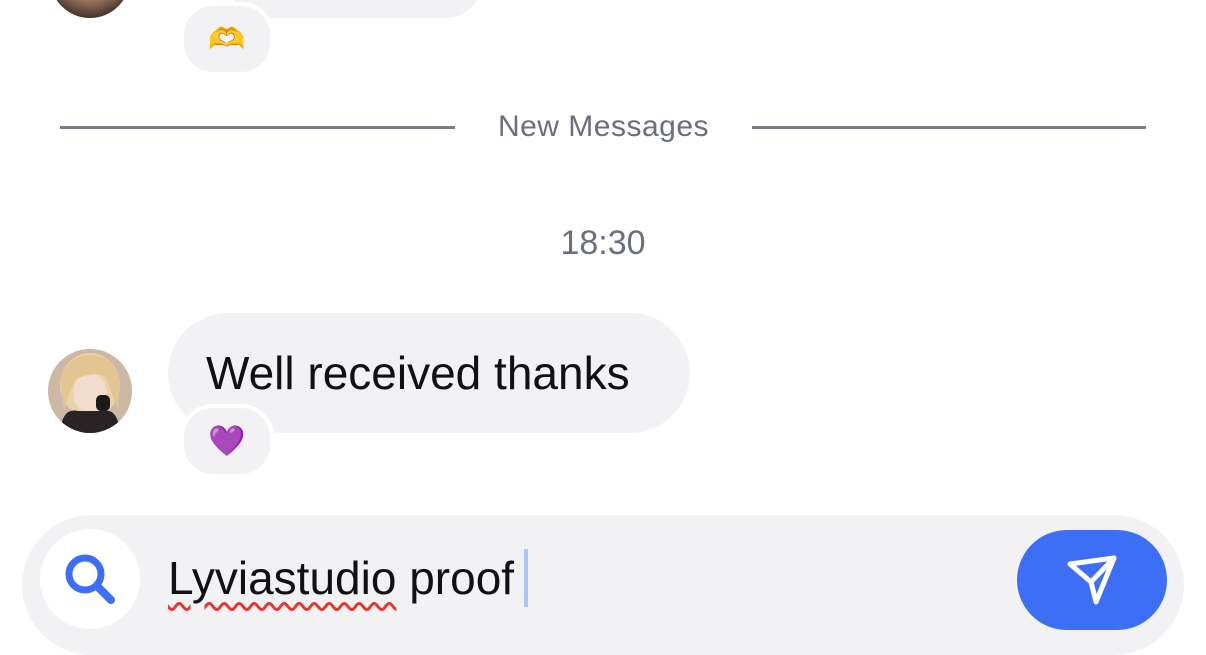 This screenshot has width=1206, height=655. What do you see at coordinates (578, 578) in the screenshot?
I see `message-input: Lyviastudio proof` at bounding box center [578, 578].